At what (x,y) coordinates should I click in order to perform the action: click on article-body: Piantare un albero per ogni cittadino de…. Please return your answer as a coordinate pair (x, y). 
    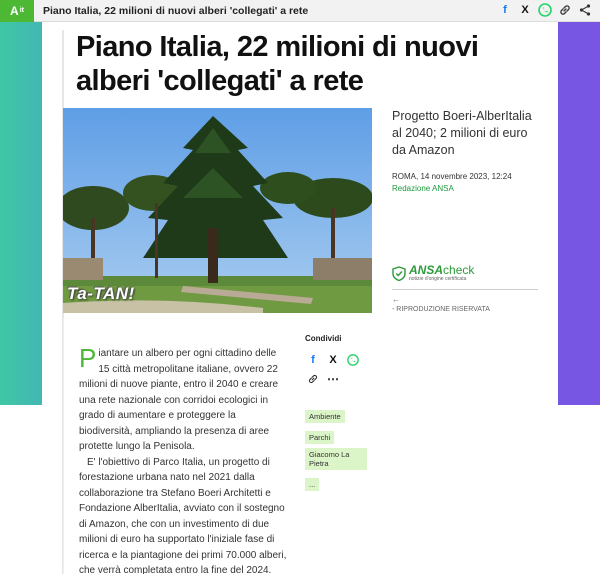
    Looking at the image, I should click on (184, 458).